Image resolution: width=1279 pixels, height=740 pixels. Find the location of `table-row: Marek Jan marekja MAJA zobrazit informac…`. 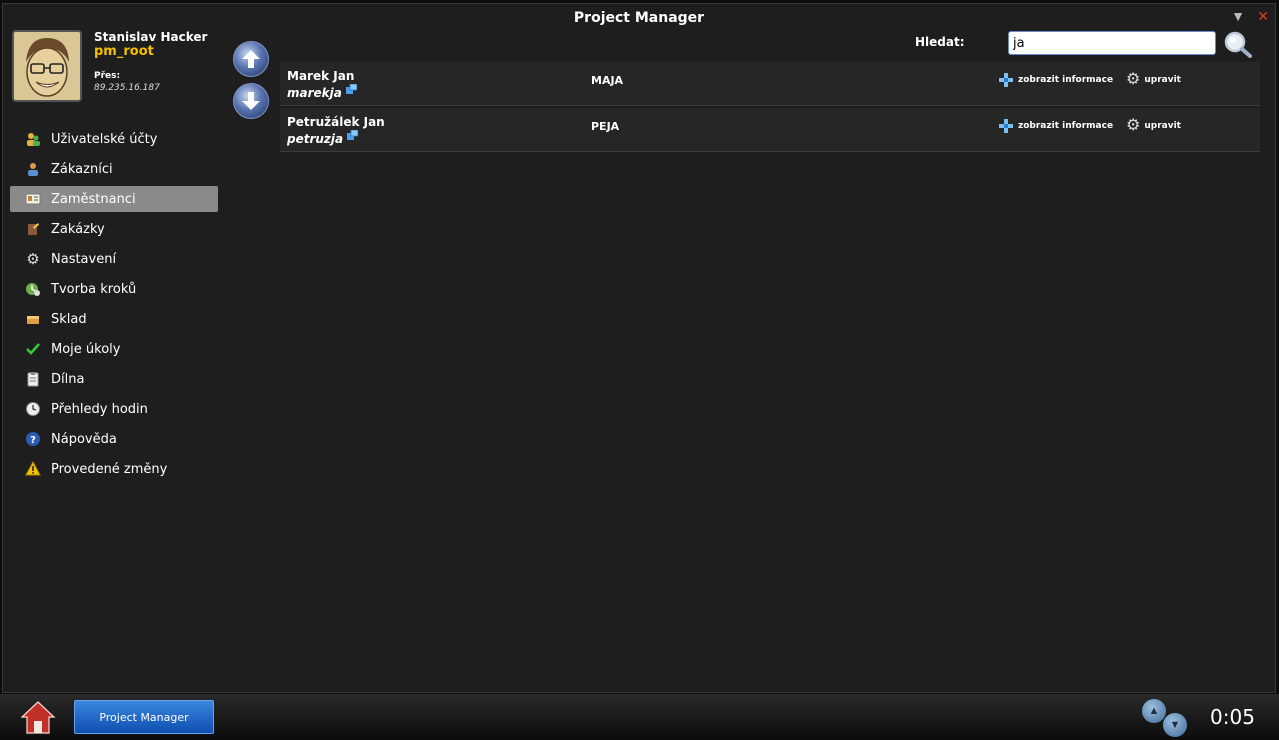

table-row: Marek Jan marekja MAJA zobrazit informac… is located at coordinates (770, 84).